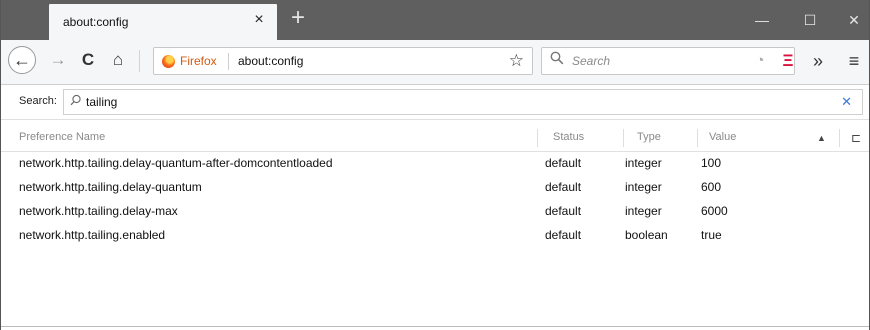 The width and height of the screenshot is (870, 330). I want to click on column-header-name: Preference Name, so click(62, 137).